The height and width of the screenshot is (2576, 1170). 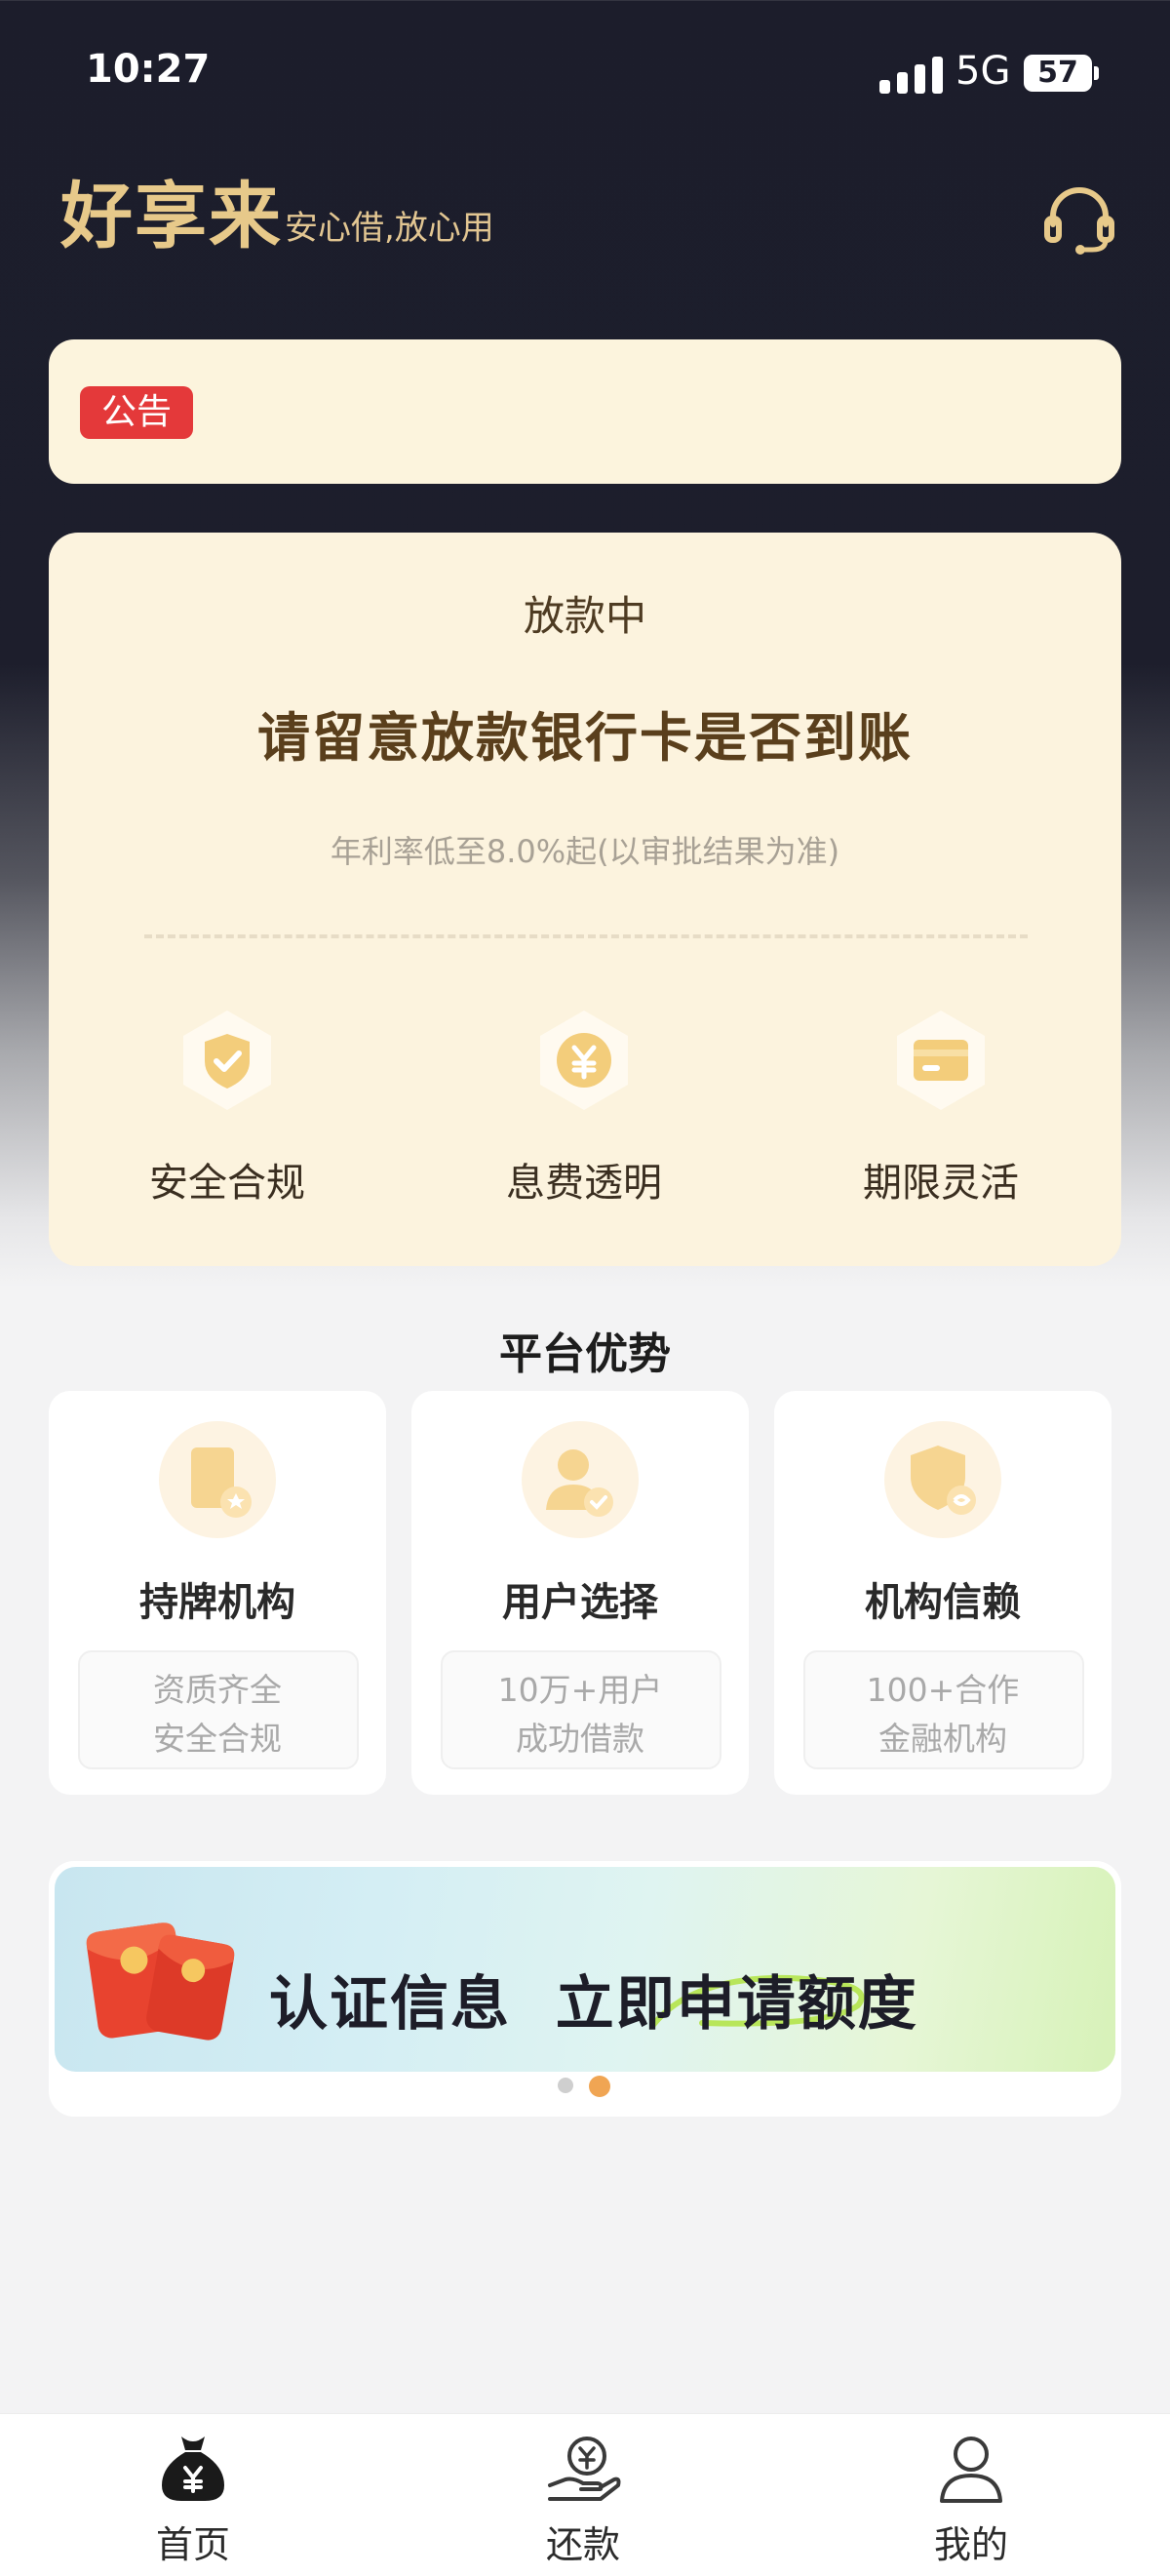 What do you see at coordinates (217, 1739) in the screenshot?
I see `advantage-desc: 安全合规` at bounding box center [217, 1739].